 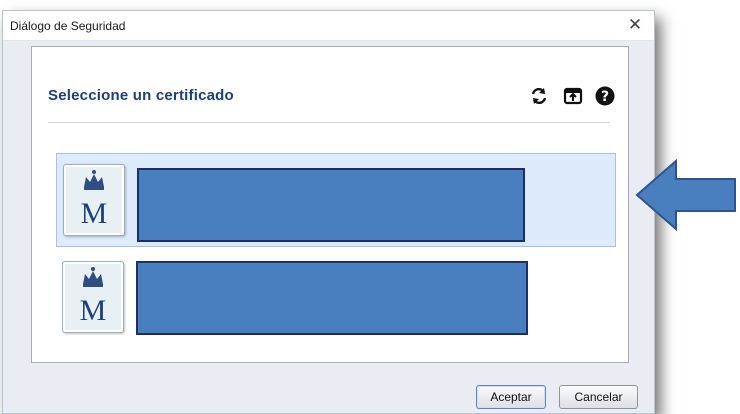 What do you see at coordinates (141, 95) in the screenshot?
I see `panel-title: Seleccione un certificado` at bounding box center [141, 95].